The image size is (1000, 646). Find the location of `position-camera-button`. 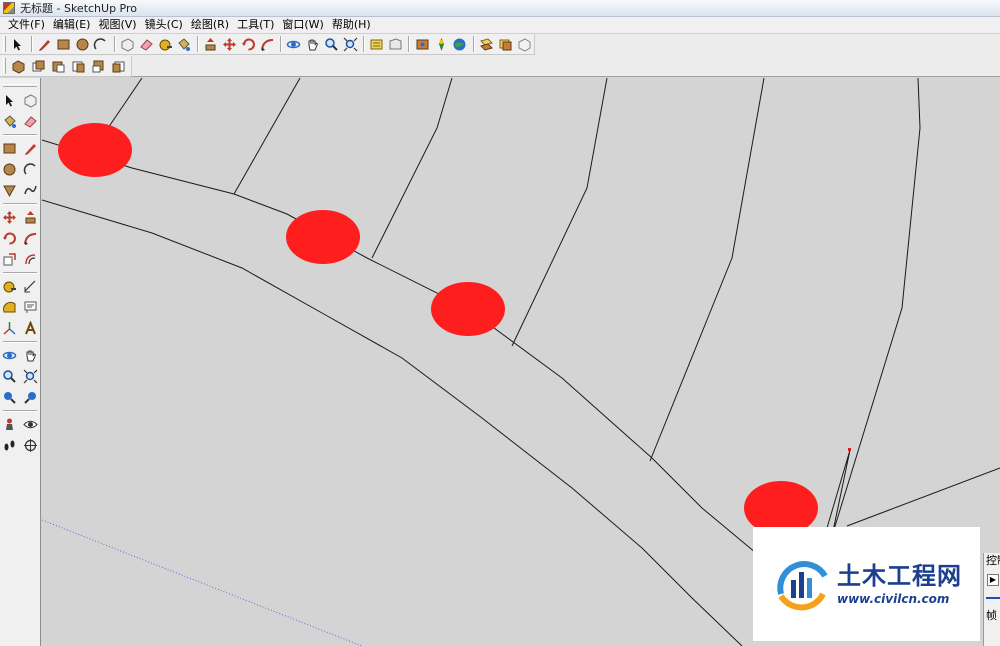

position-camera-button is located at coordinates (9, 424).